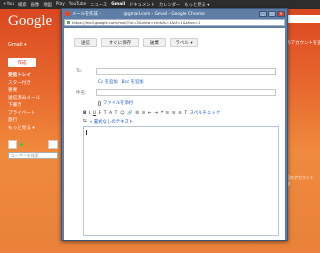 This screenshot has width=320, height=253. Describe the element at coordinates (150, 113) in the screenshot. I see `indent-less-icon: ⇤` at that location.